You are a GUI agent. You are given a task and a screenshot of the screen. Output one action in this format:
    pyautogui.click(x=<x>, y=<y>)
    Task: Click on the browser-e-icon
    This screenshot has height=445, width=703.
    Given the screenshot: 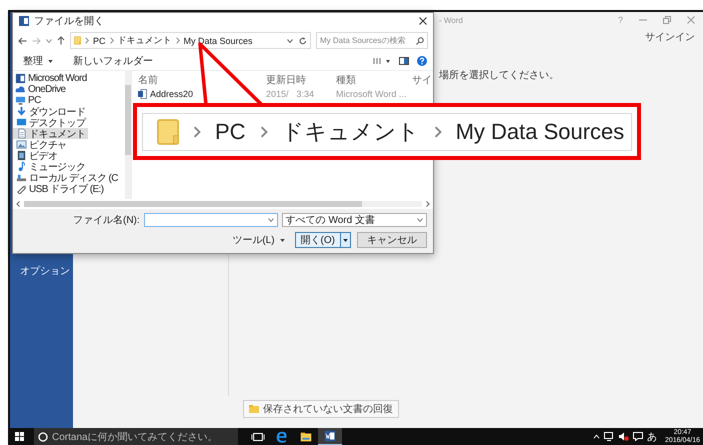 What is the action you would take?
    pyautogui.click(x=282, y=437)
    